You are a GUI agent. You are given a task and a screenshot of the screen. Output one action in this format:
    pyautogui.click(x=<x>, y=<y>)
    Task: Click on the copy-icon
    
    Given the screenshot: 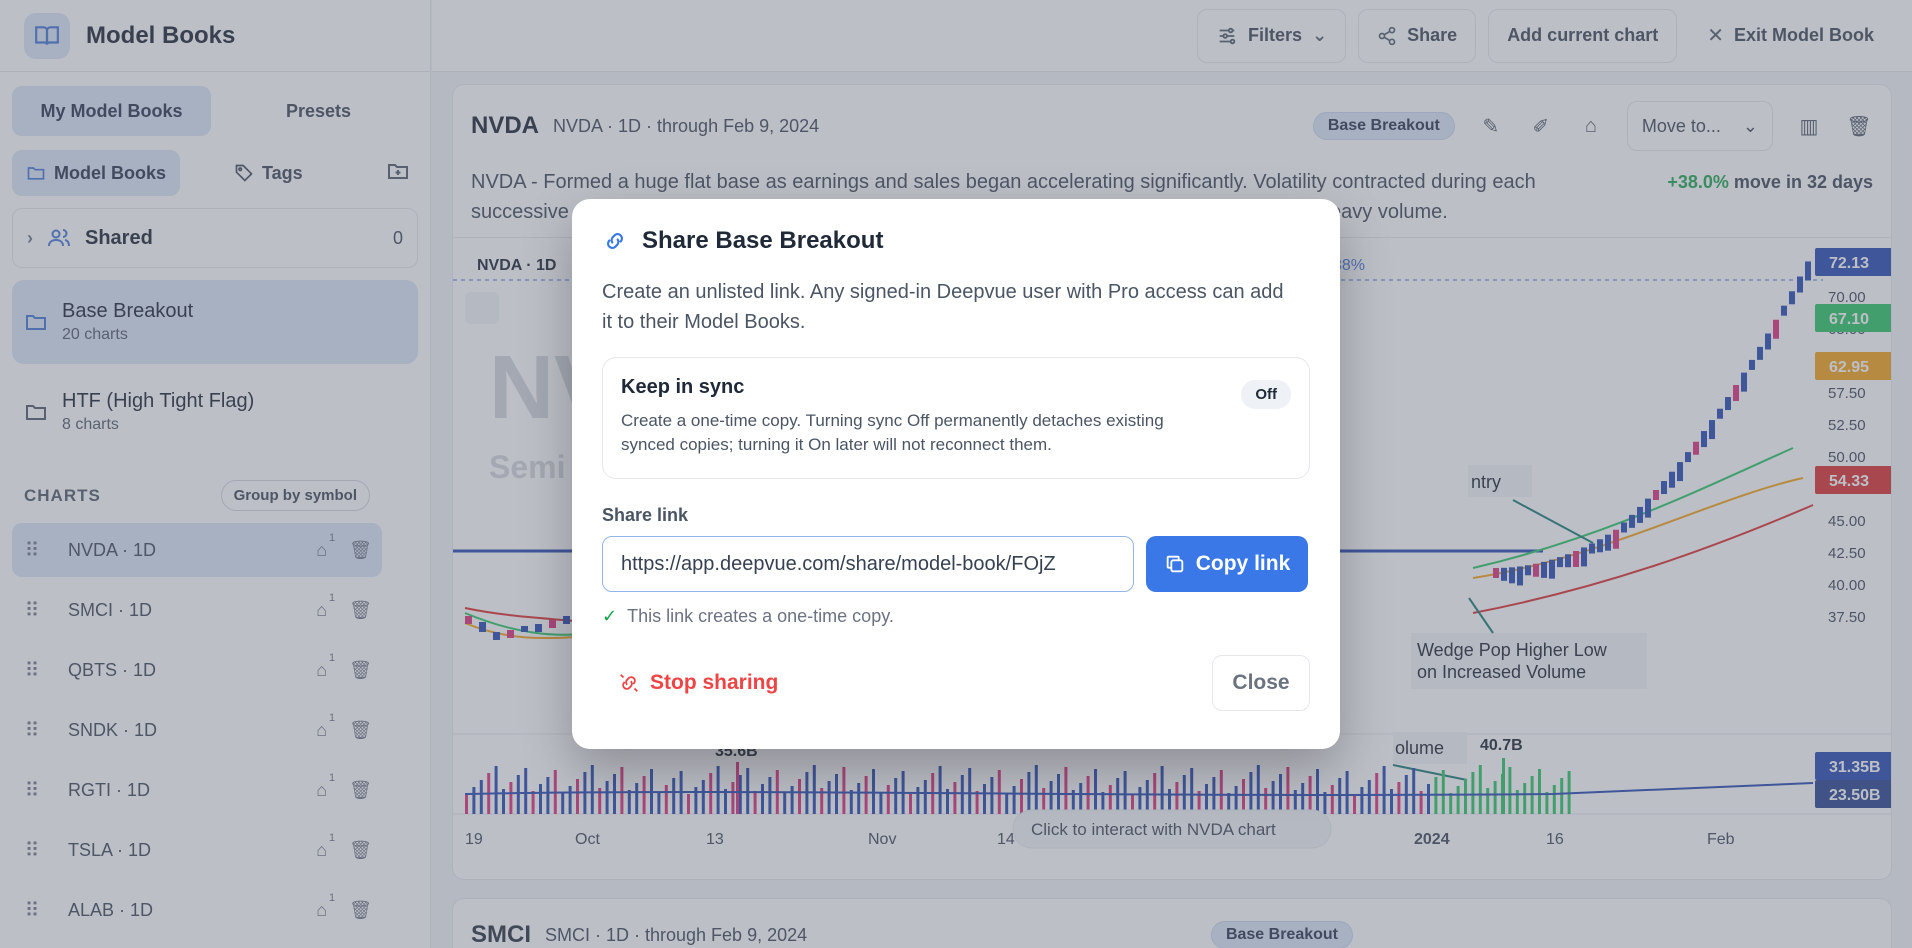 What is the action you would take?
    pyautogui.click(x=1174, y=564)
    